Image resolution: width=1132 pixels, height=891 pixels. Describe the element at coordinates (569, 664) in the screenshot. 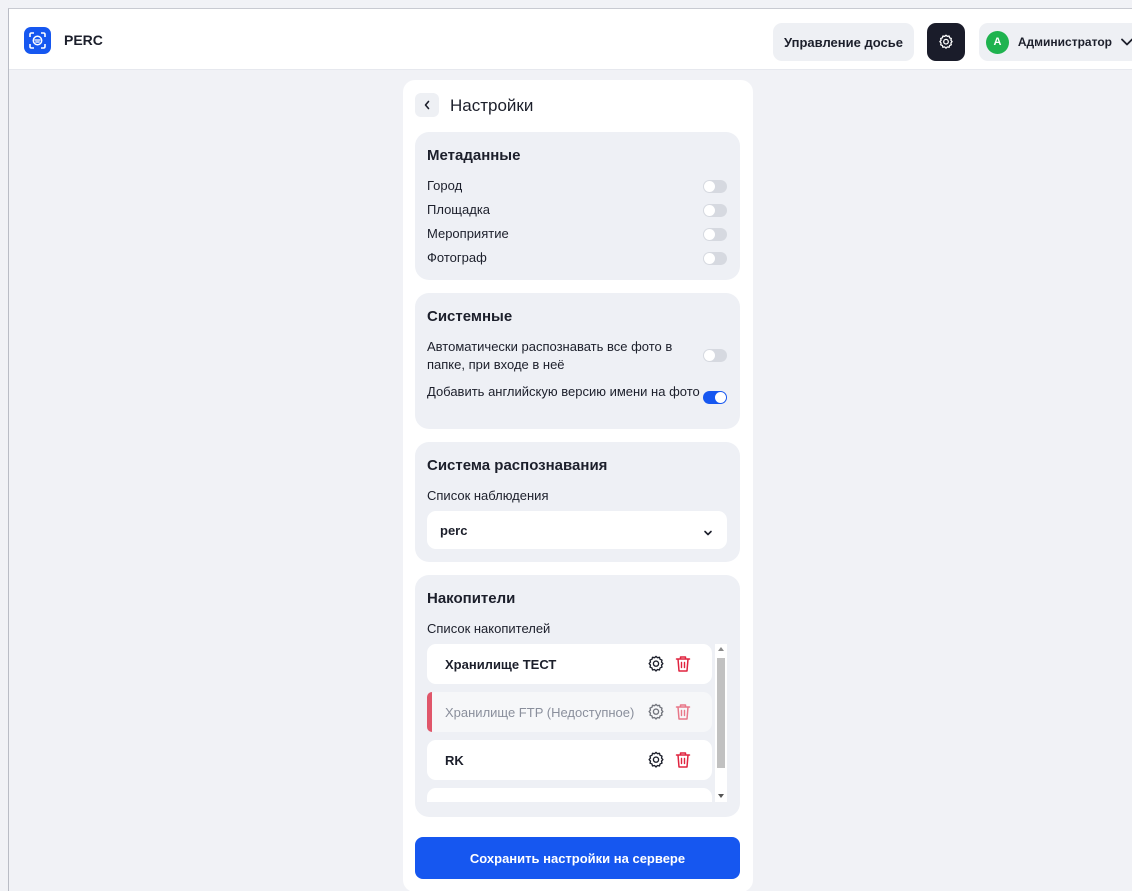

I see `storage-item: Хранилище ТЕСТ` at that location.